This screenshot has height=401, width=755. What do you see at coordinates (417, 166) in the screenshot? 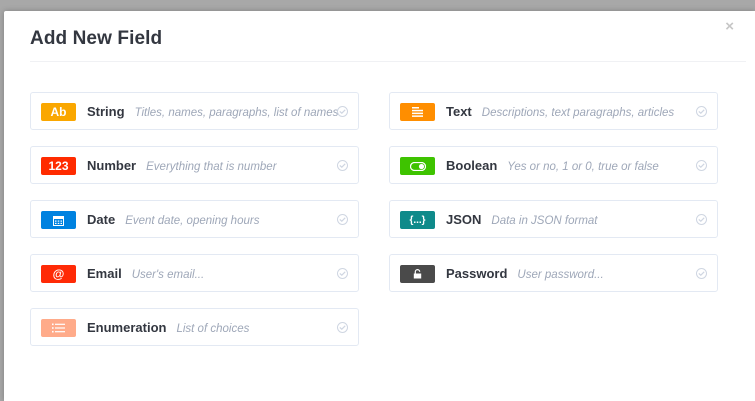
I see `toggle-icon` at bounding box center [417, 166].